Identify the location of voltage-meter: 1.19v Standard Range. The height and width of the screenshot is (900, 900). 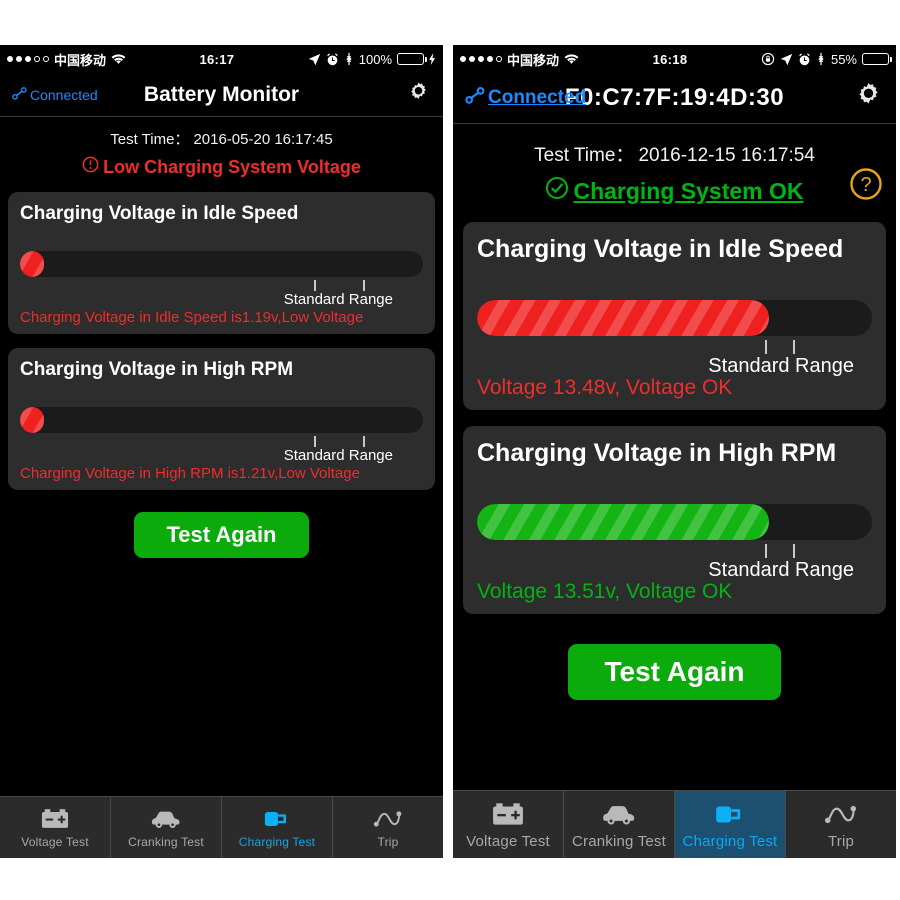
(221, 282).